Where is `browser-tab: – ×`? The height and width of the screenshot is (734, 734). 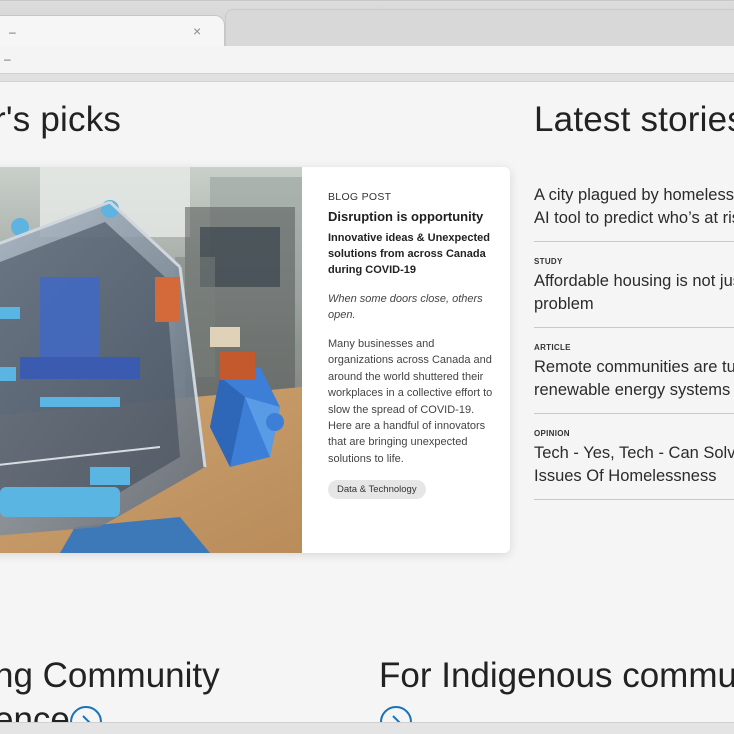 browser-tab: – × is located at coordinates (112, 31).